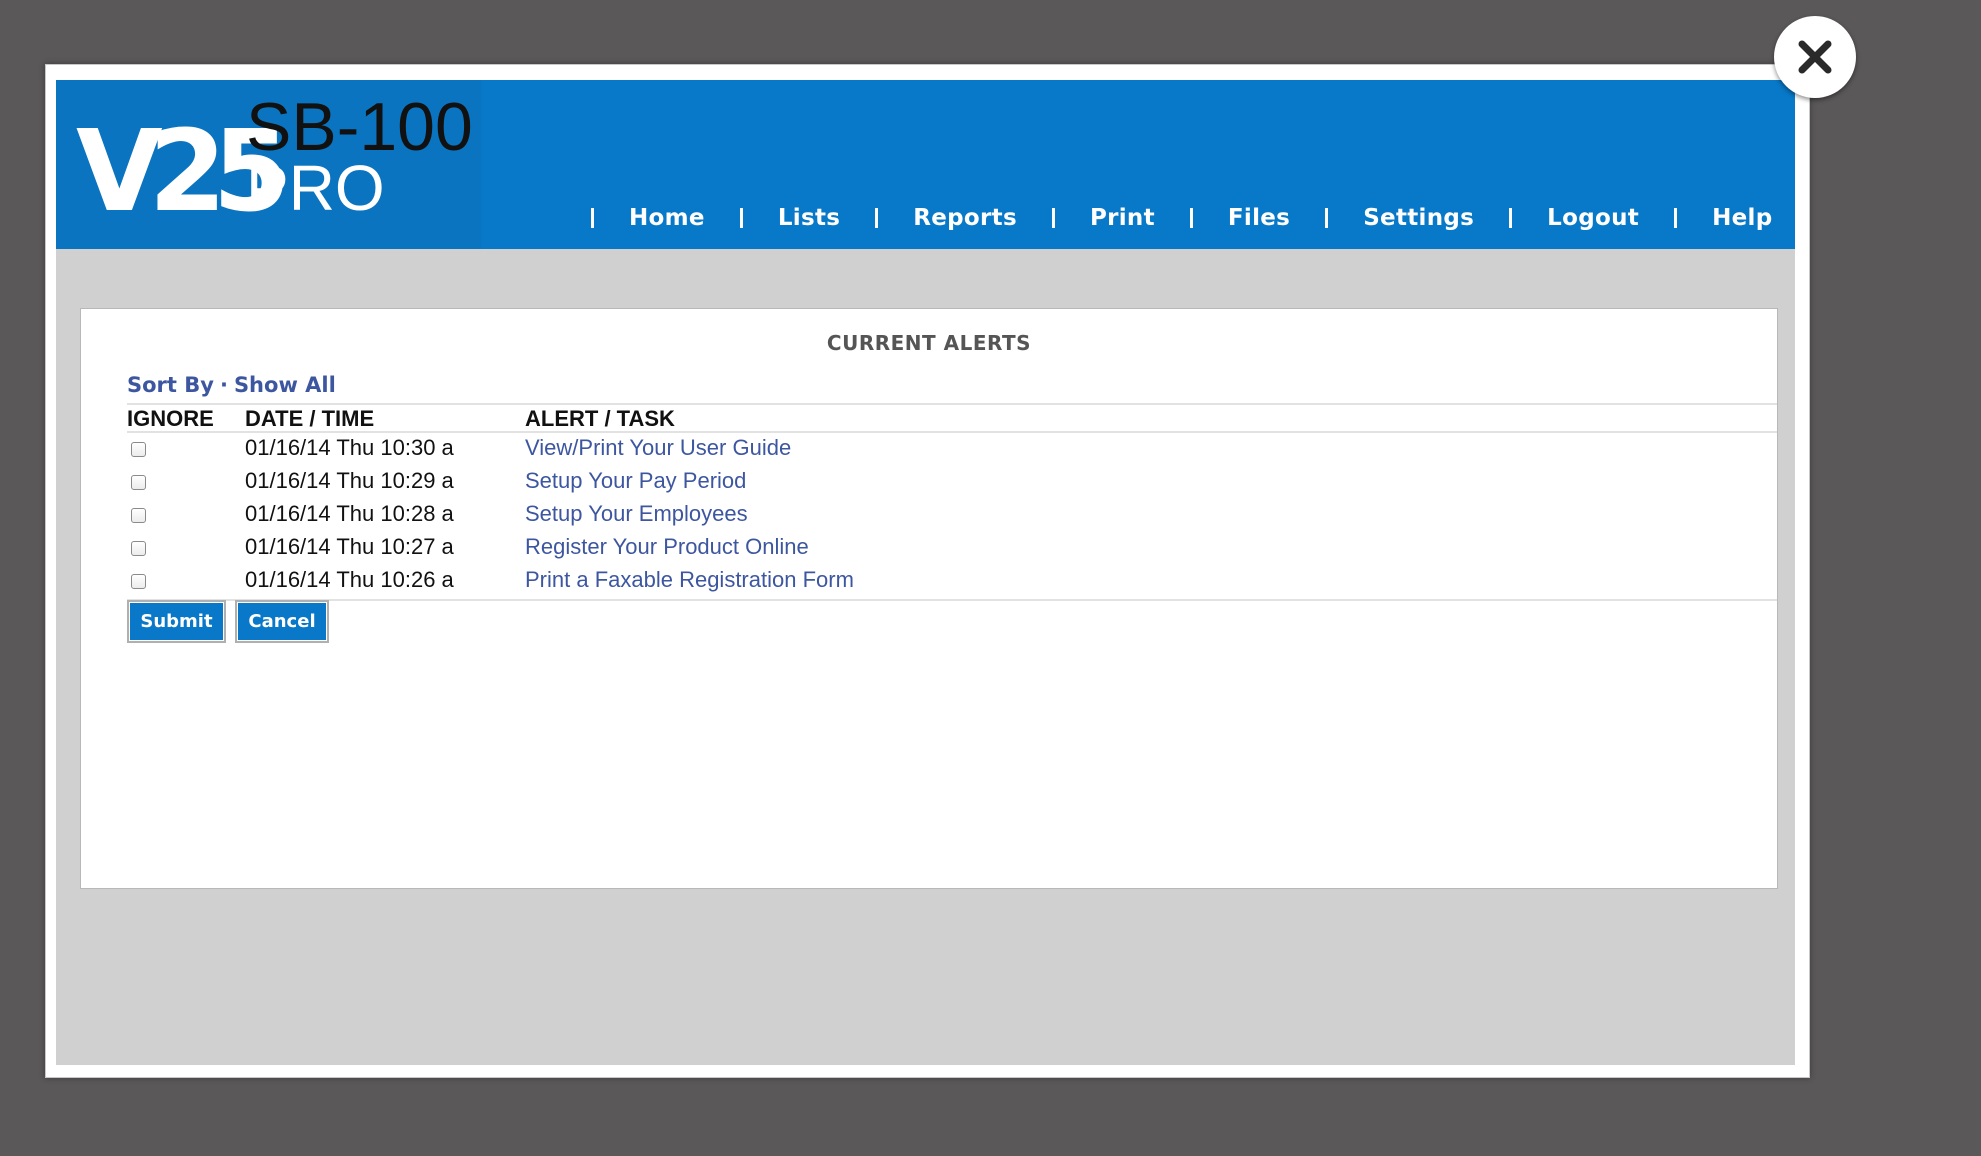 This screenshot has width=1981, height=1156. Describe the element at coordinates (310, 418) in the screenshot. I see `column-header-datetime: DATE / TIME` at that location.